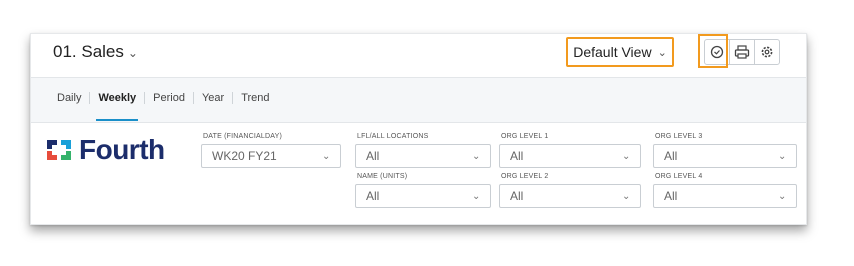  Describe the element at coordinates (612, 52) in the screenshot. I see `view-label: Default View` at that location.